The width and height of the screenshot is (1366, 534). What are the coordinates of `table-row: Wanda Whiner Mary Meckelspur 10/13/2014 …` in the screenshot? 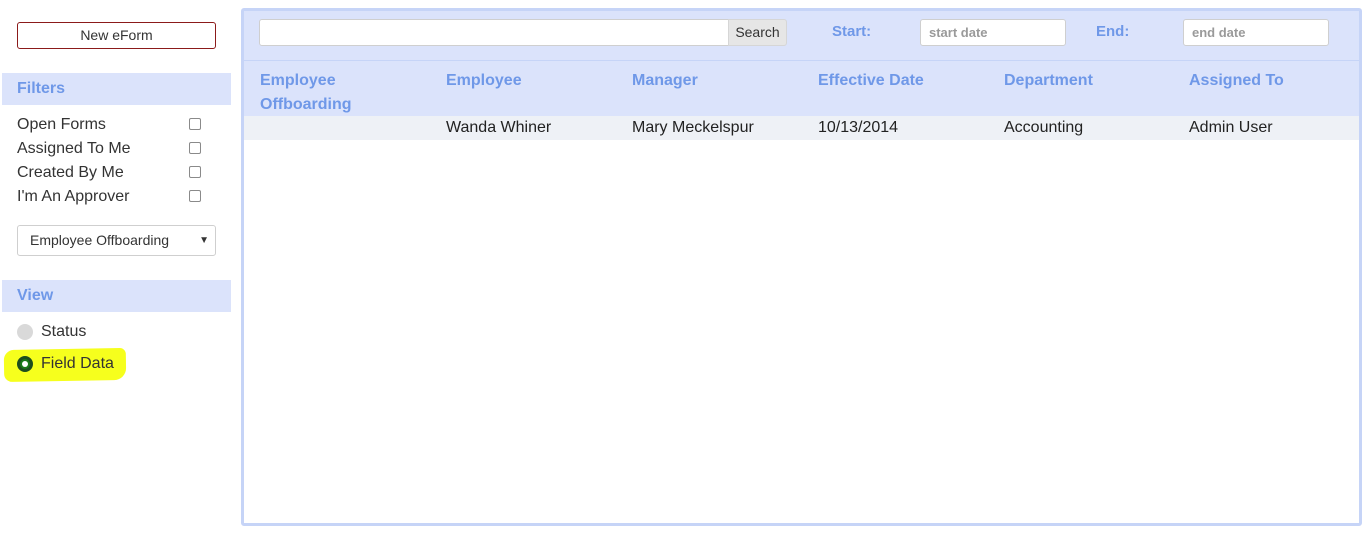 It's located at (801, 128).